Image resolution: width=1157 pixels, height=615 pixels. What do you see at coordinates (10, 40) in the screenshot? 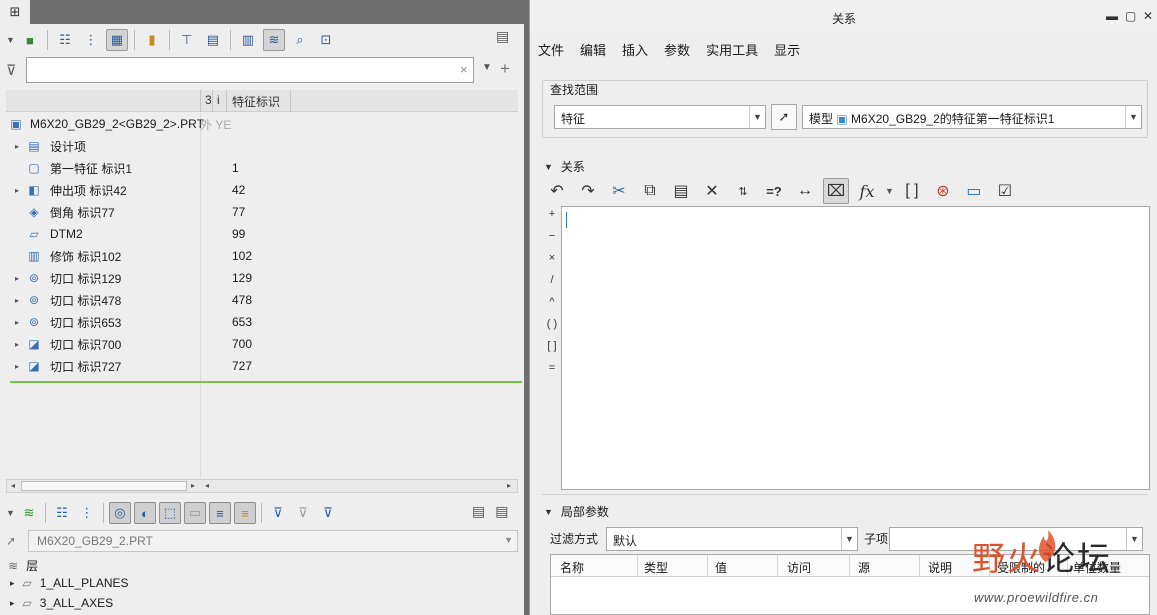
I see `show-dropdown-icon: ▼` at bounding box center [10, 40].